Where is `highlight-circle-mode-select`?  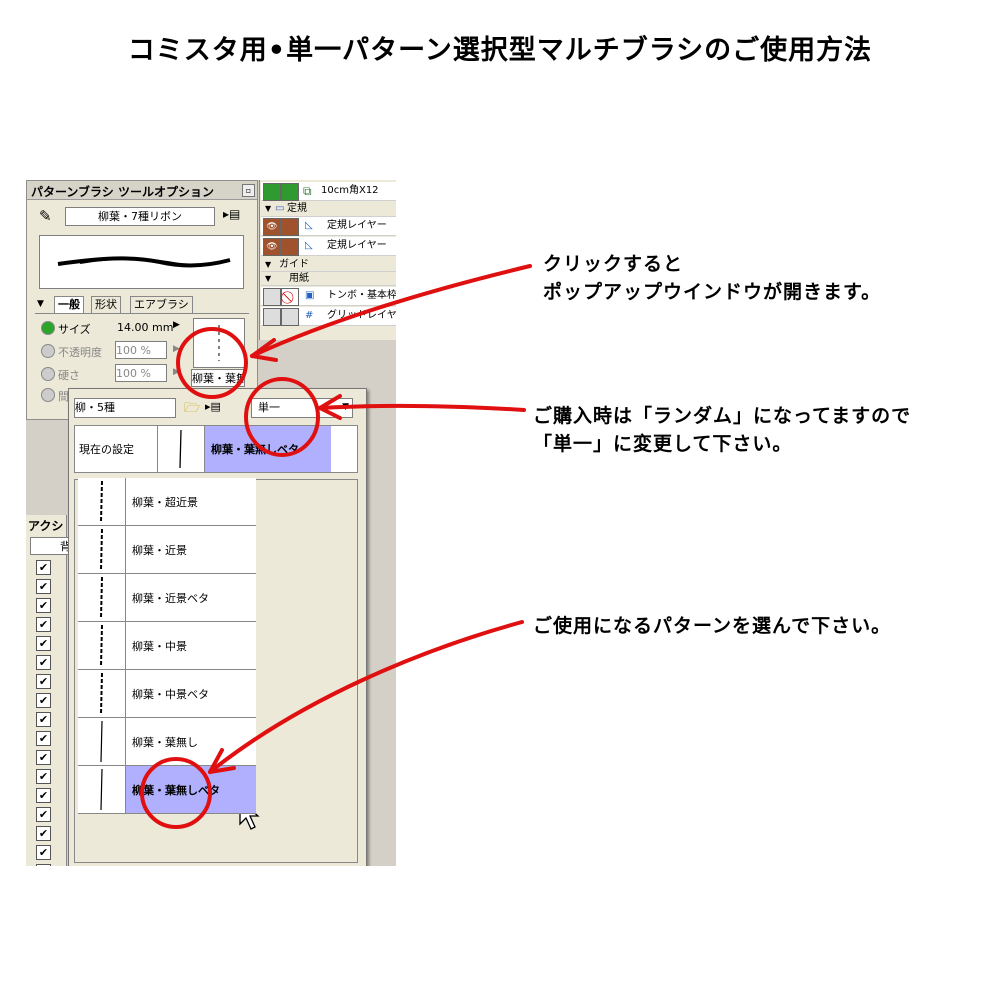 highlight-circle-mode-select is located at coordinates (282, 417).